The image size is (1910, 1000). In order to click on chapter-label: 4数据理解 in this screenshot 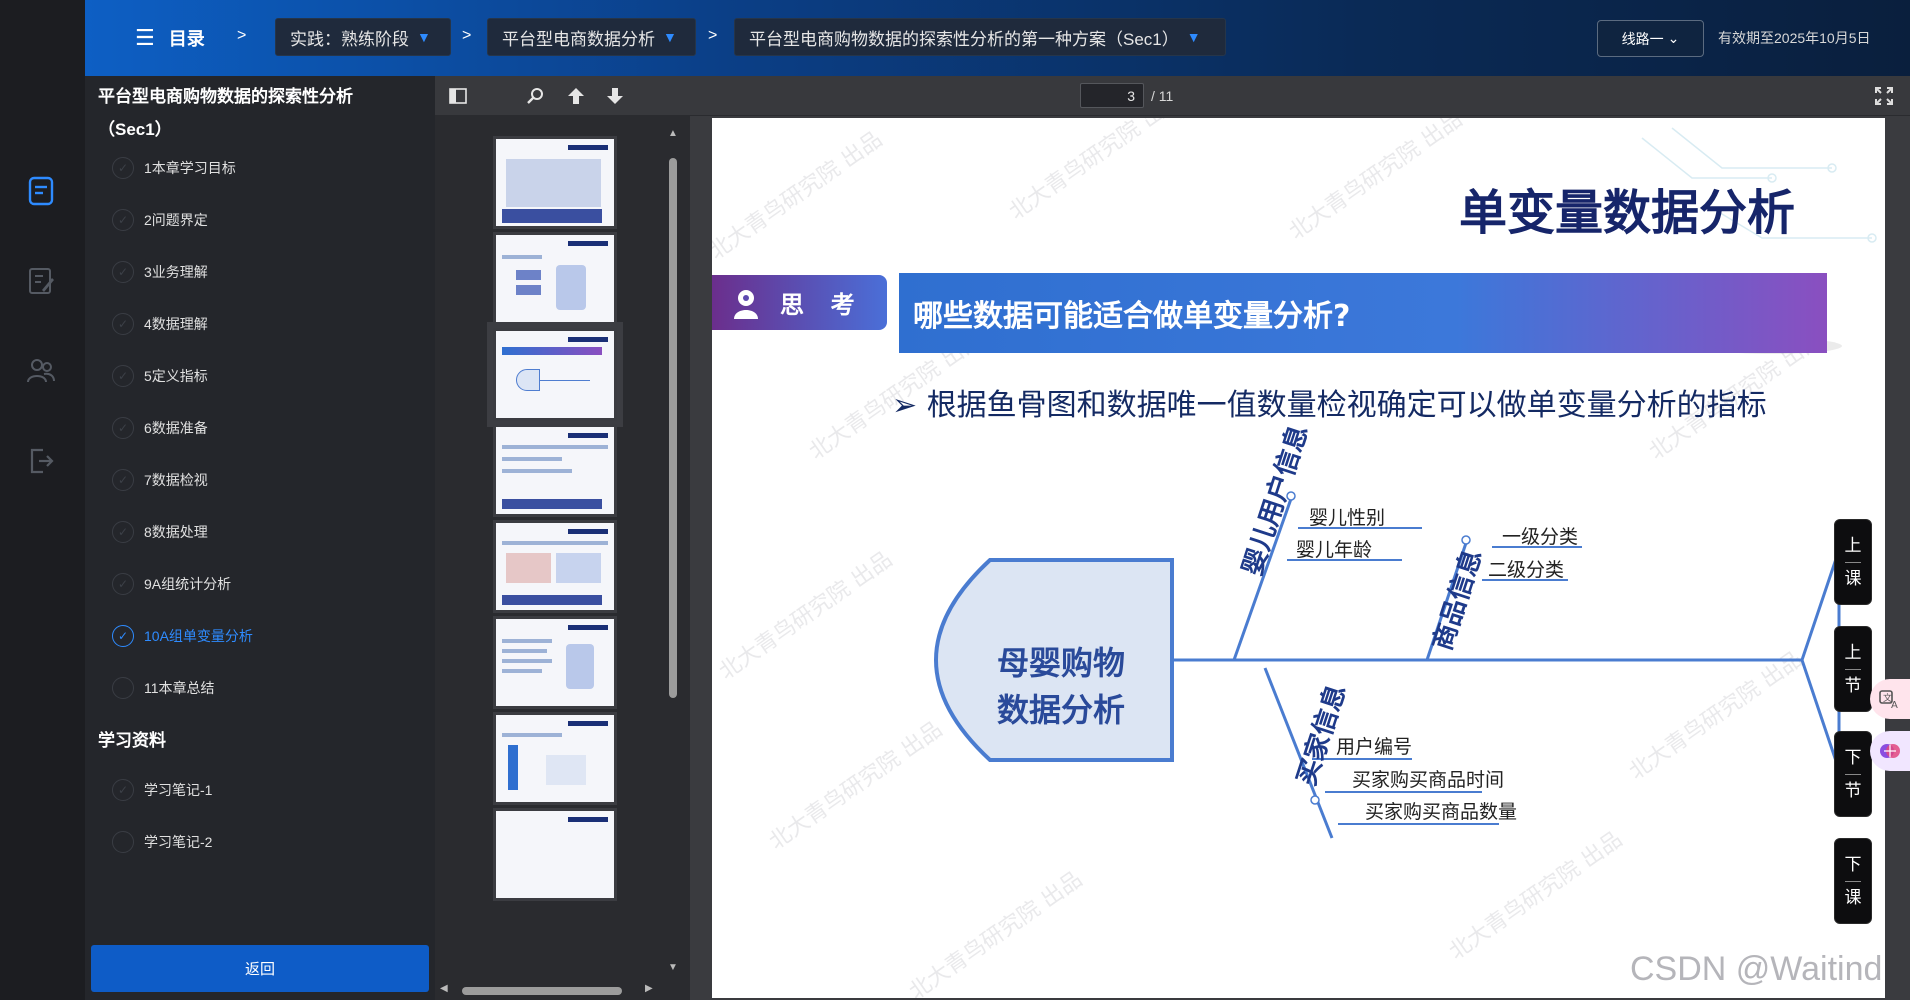, I will do `click(176, 324)`.